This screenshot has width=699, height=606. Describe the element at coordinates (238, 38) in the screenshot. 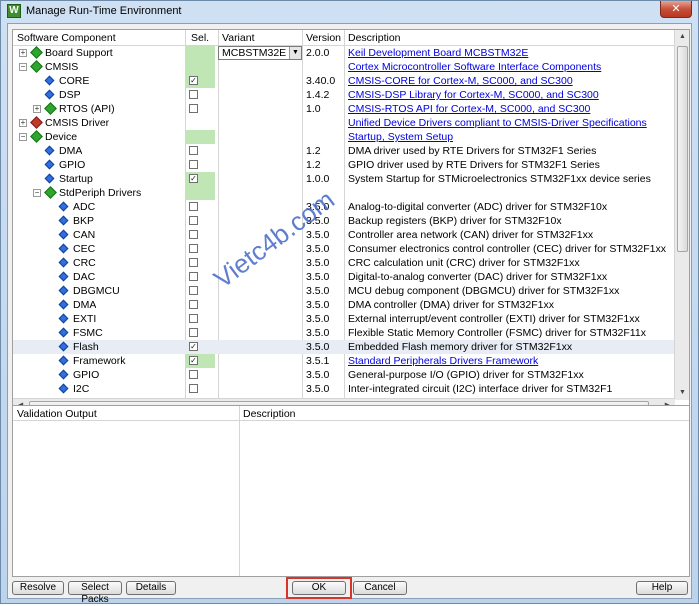

I see `column-header-variant: Variant` at that location.